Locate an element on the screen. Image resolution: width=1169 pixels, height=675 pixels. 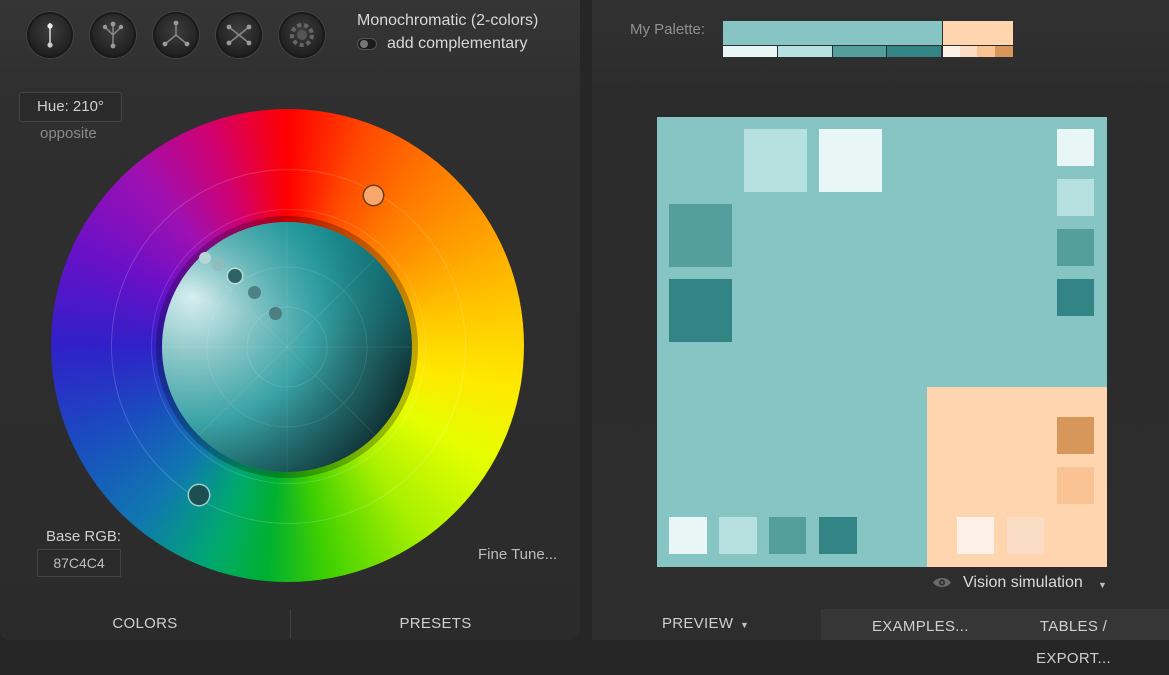
mono-scheme-icon is located at coordinates (50, 35).